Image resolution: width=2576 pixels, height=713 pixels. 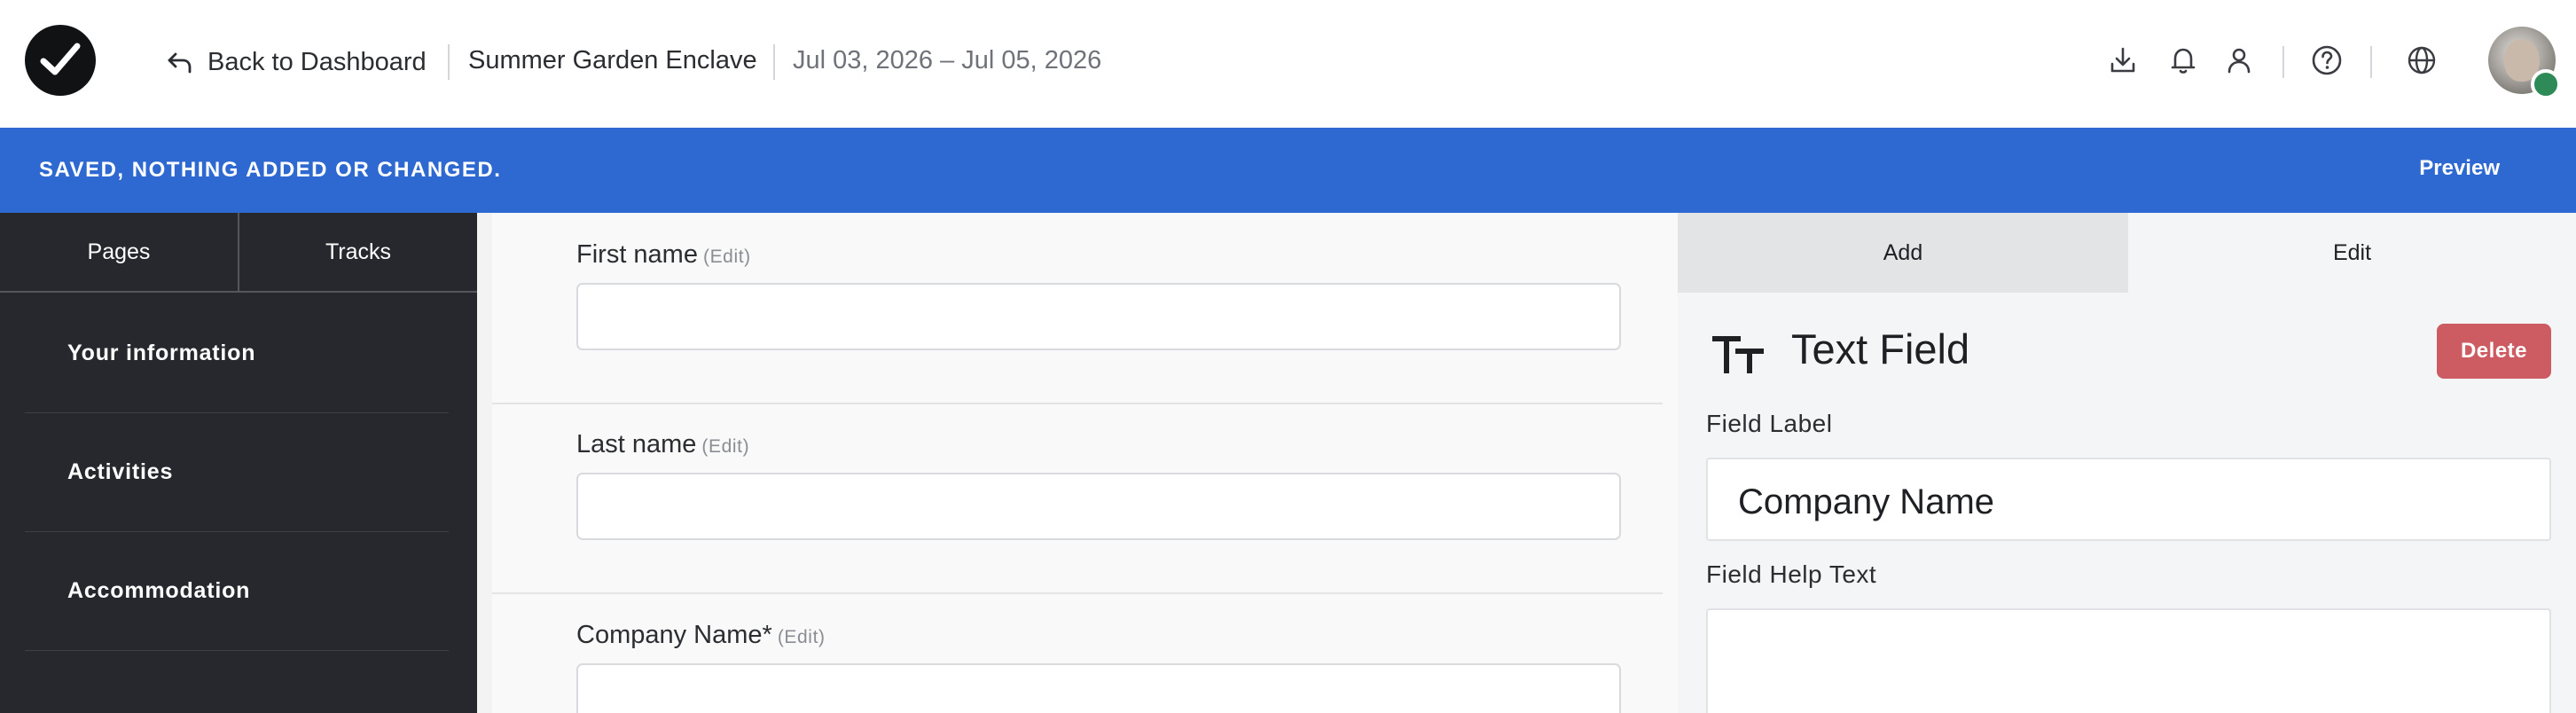 What do you see at coordinates (2239, 60) in the screenshot?
I see `user-icon` at bounding box center [2239, 60].